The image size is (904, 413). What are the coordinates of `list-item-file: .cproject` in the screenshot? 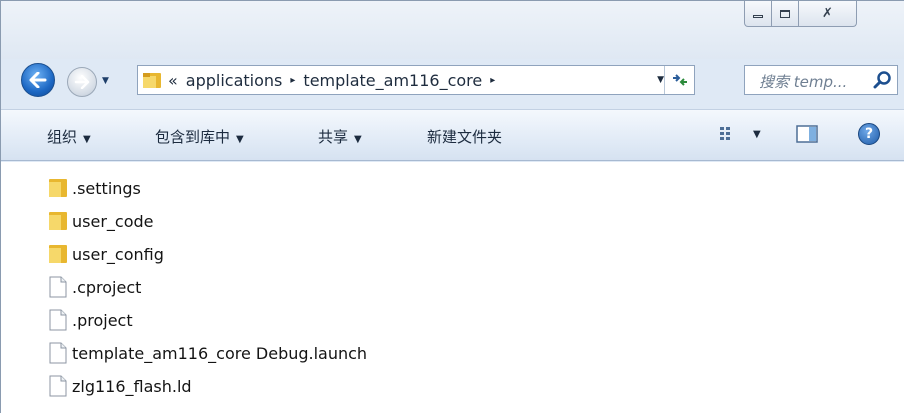 It's located at (95, 287).